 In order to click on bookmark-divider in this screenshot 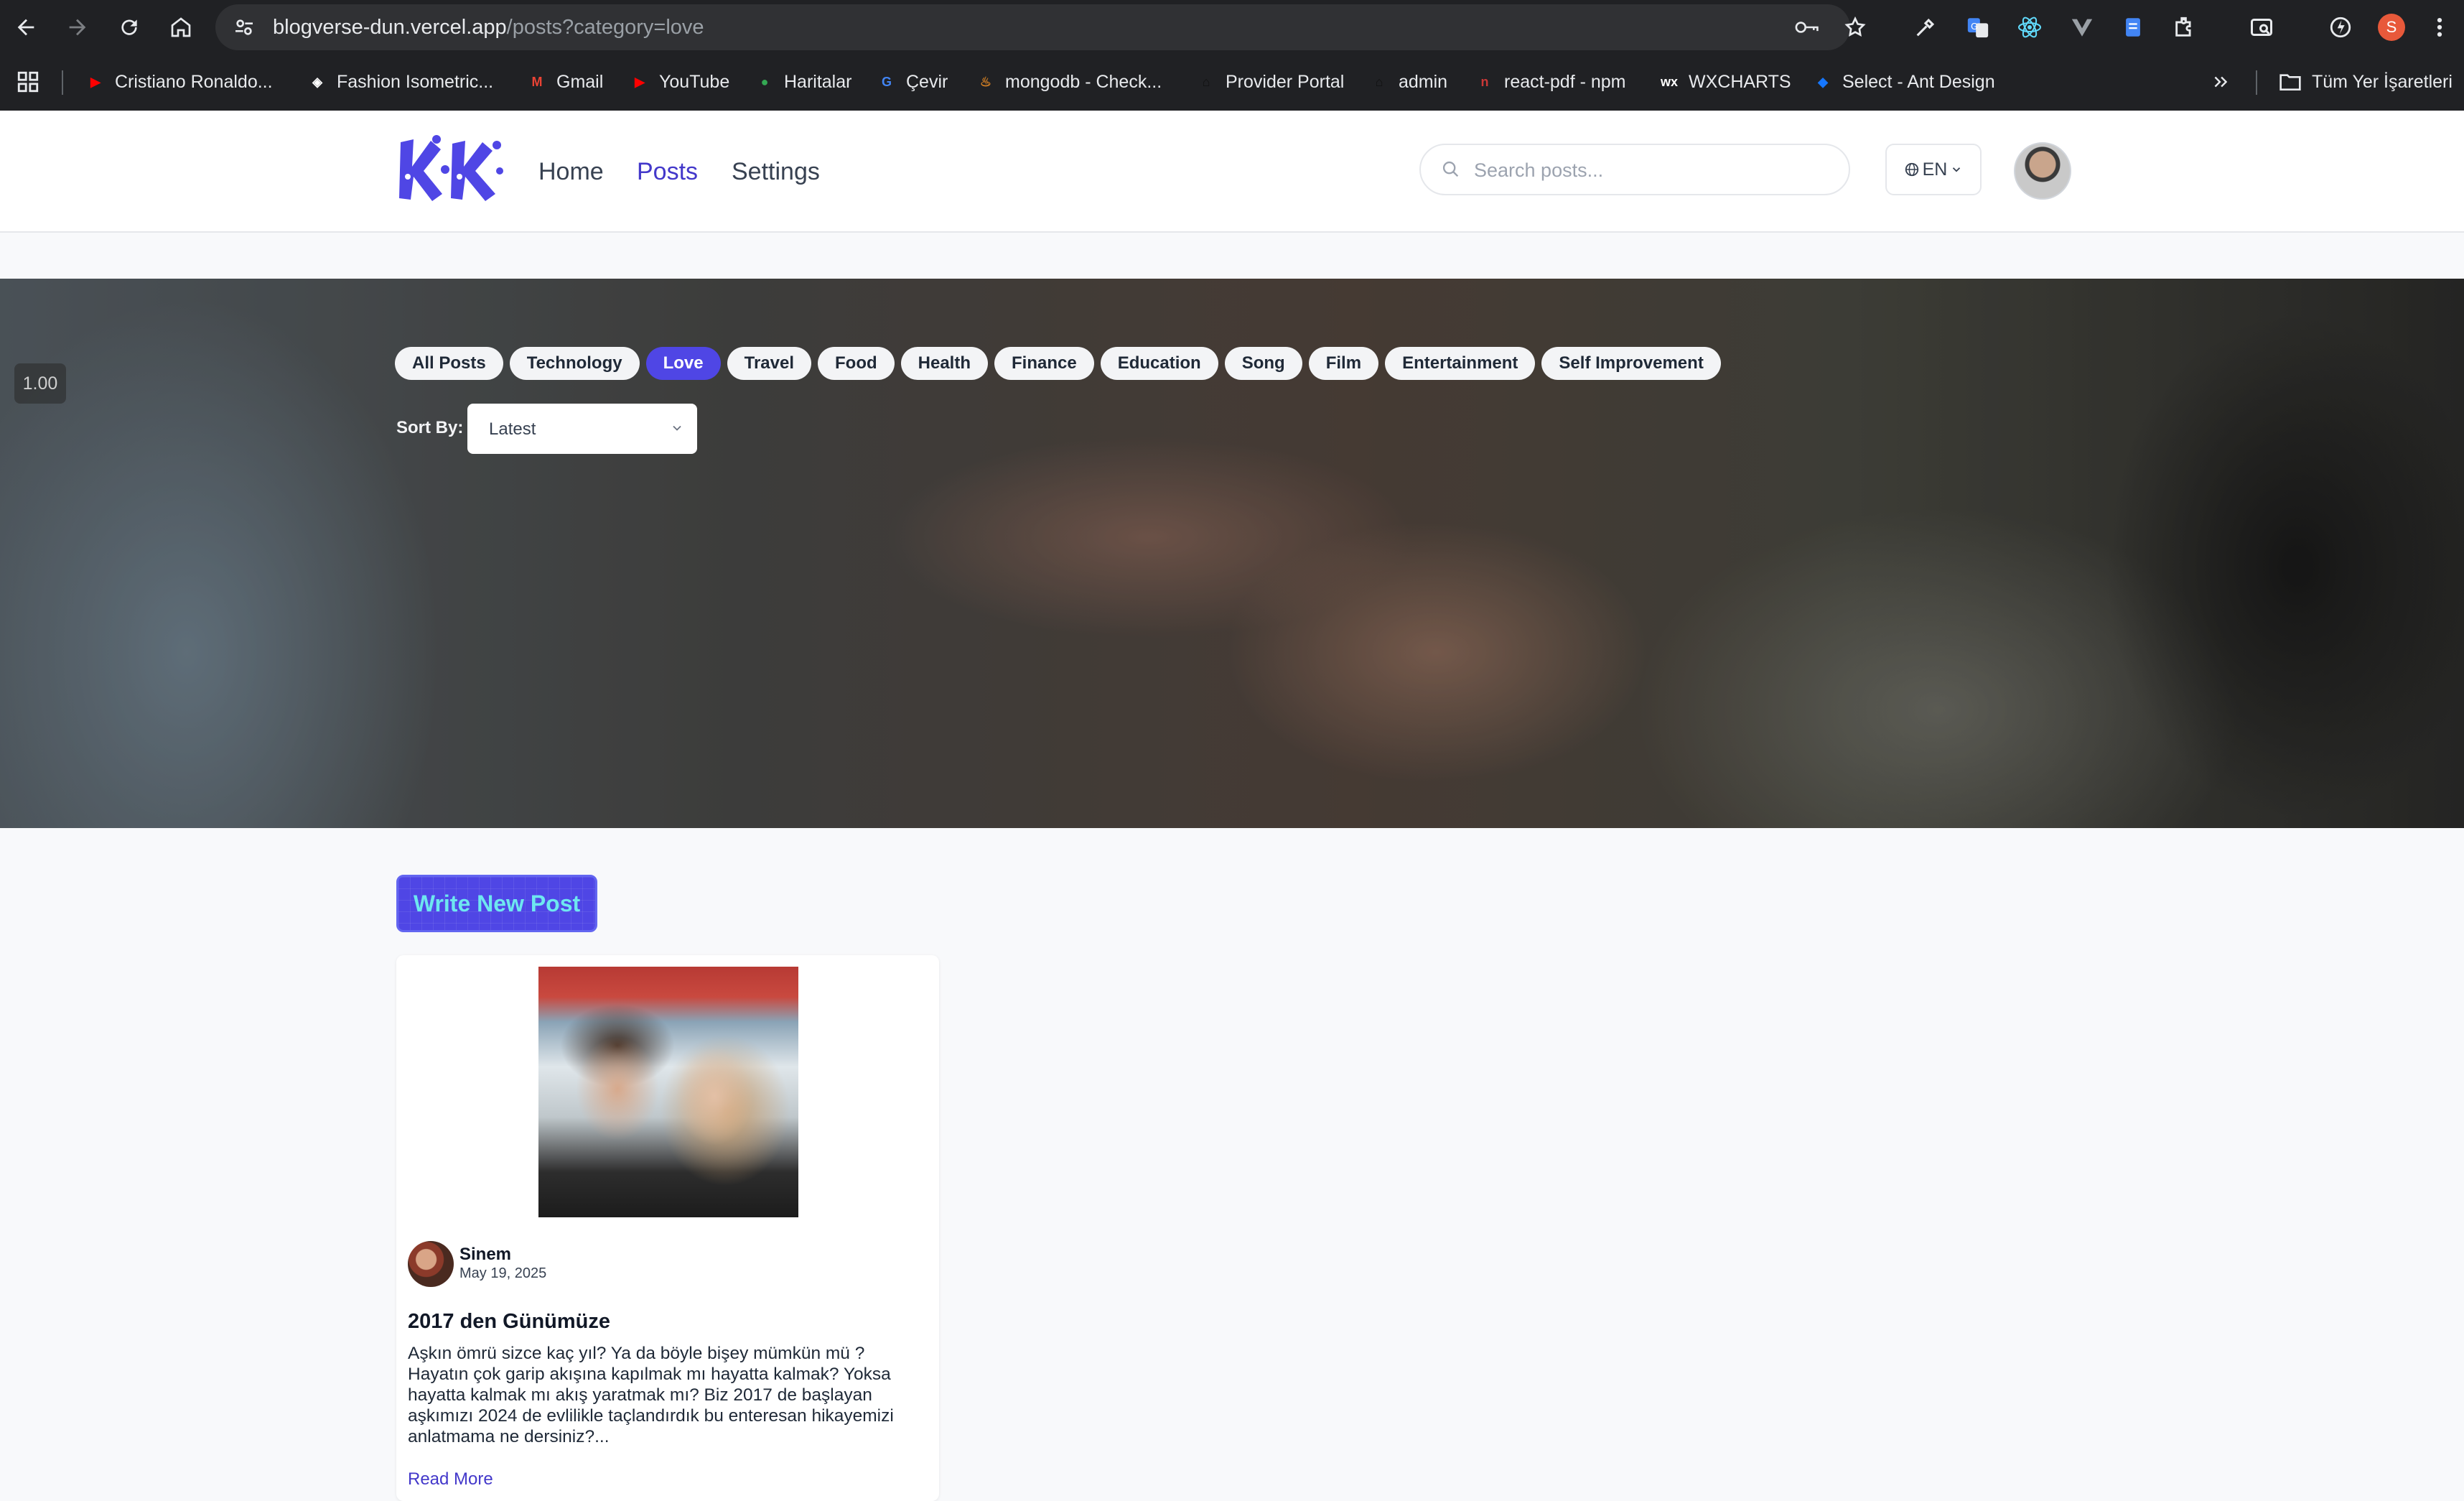, I will do `click(2256, 82)`.